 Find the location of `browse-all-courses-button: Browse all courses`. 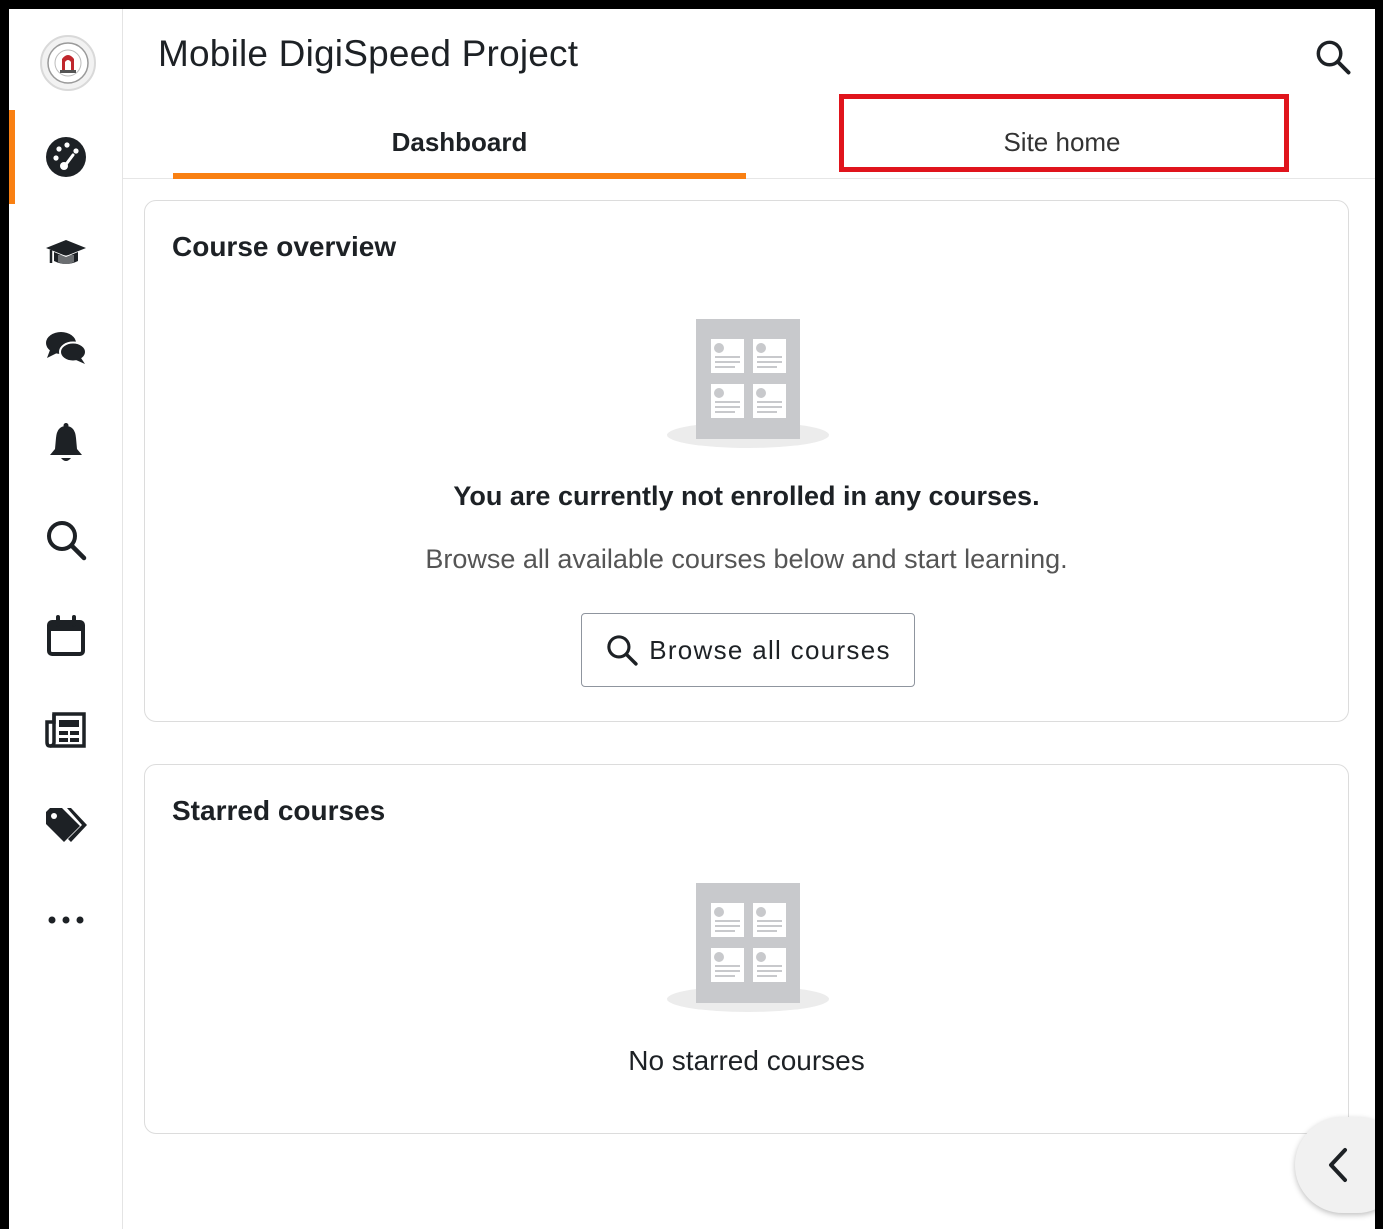

browse-all-courses-button: Browse all courses is located at coordinates (748, 650).